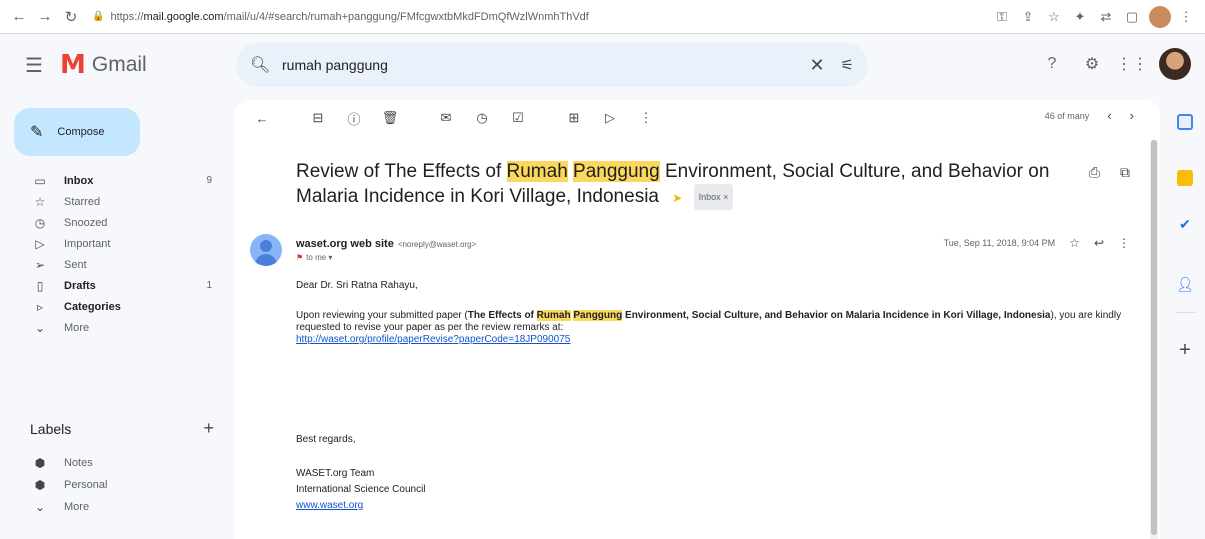 The image size is (1205, 539). What do you see at coordinates (300, 257) in the screenshot?
I see `flag-icon: ⚑` at bounding box center [300, 257].